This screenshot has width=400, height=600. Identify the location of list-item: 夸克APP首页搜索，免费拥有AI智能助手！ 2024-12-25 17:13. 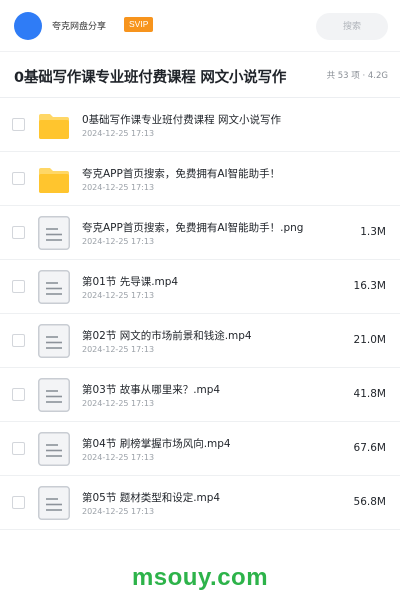
(200, 179).